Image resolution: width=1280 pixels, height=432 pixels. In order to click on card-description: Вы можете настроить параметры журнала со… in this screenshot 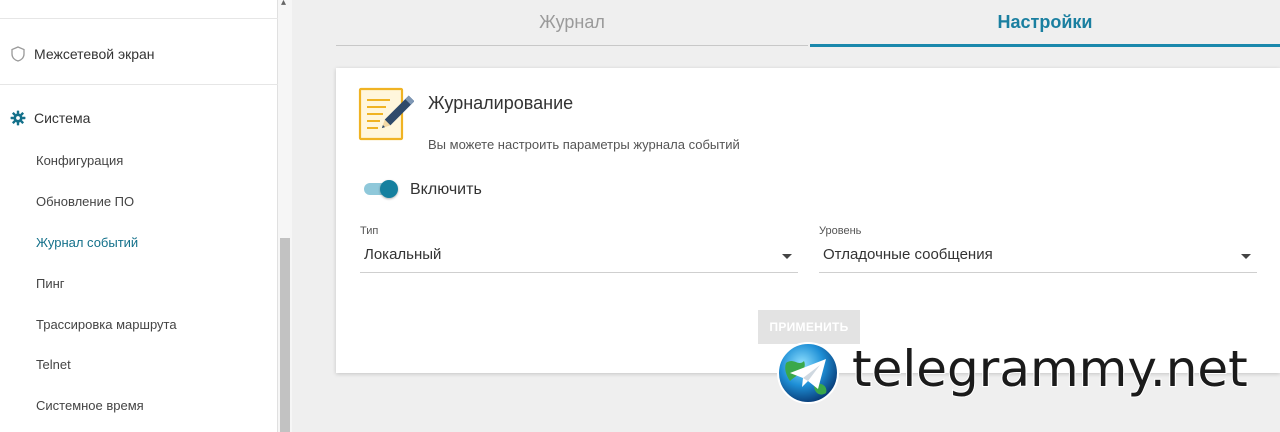, I will do `click(584, 144)`.